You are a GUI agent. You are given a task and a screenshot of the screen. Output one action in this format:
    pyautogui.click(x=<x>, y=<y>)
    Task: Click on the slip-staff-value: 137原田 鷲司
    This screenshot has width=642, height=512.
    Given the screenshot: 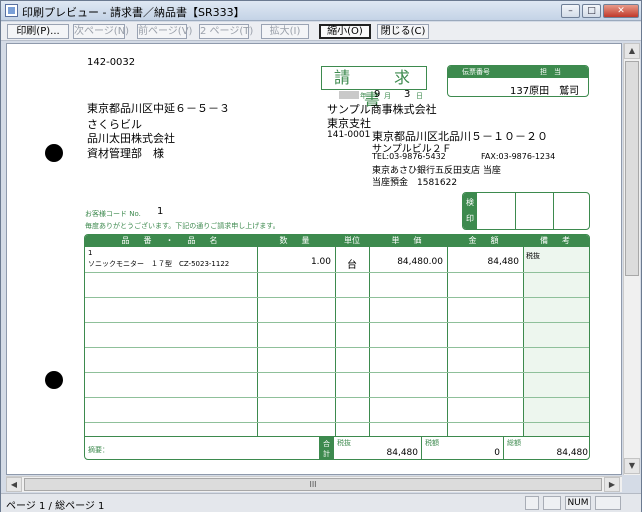 What is the action you would take?
    pyautogui.click(x=545, y=91)
    